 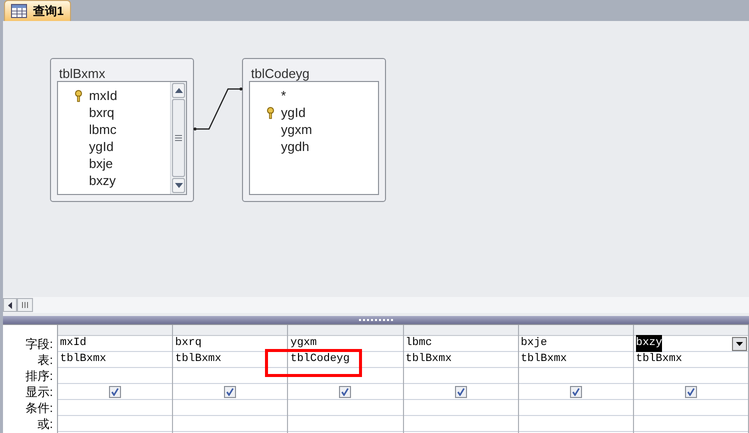 What do you see at coordinates (320, 359) in the screenshot?
I see `table-cell: tblCodeyg` at bounding box center [320, 359].